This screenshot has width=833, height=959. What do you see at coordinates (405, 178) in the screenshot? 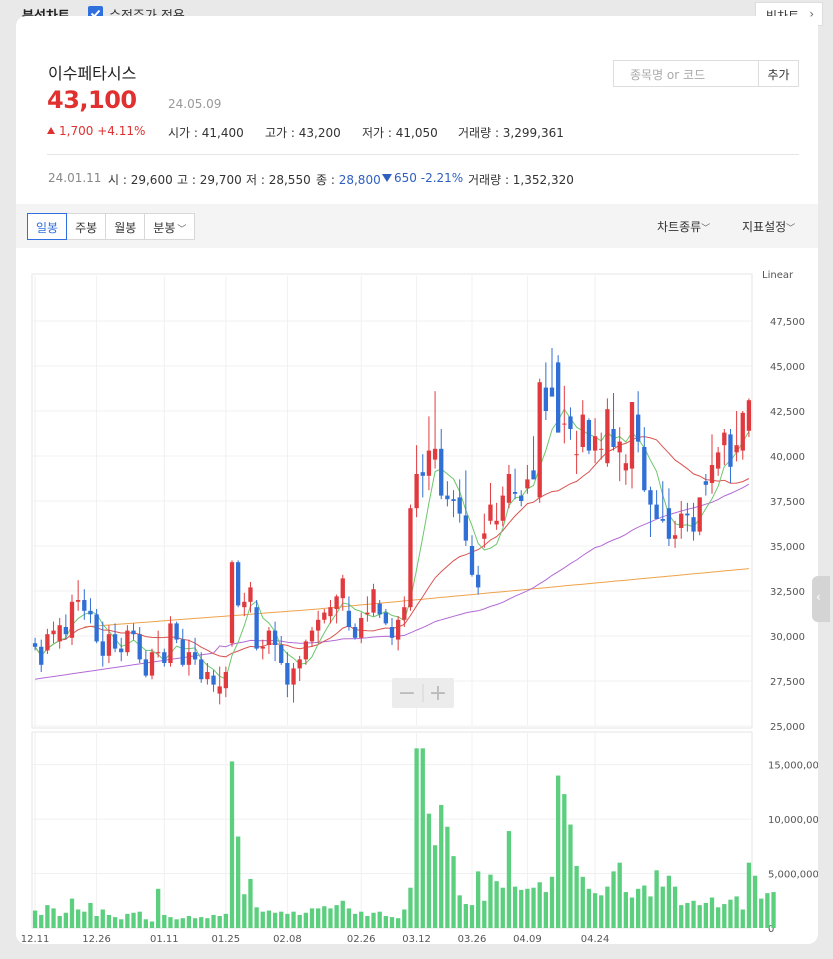
I see `hover-change-abs: 650` at bounding box center [405, 178].